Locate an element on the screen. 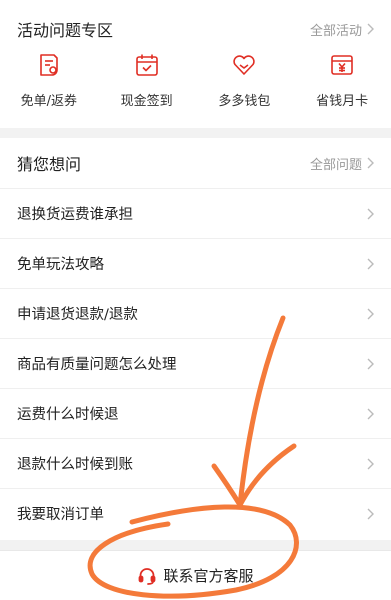  faq-item-label: 运费什么时候退 is located at coordinates (68, 415).